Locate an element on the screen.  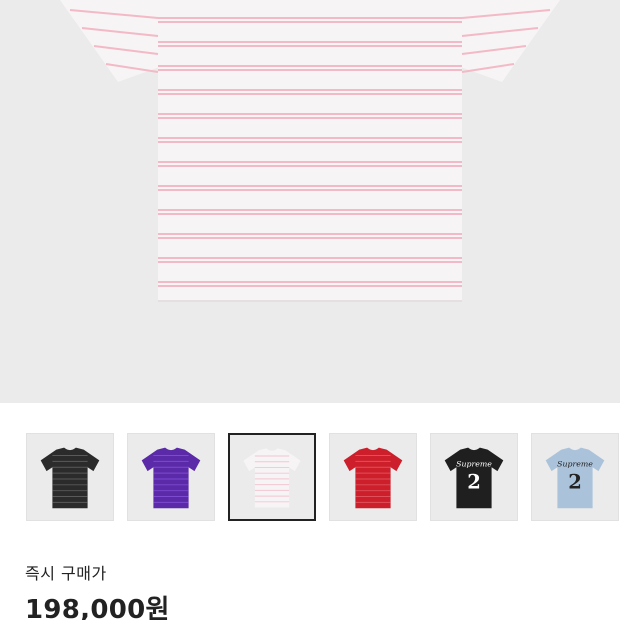
thumb-white-stripe is located at coordinates (272, 477).